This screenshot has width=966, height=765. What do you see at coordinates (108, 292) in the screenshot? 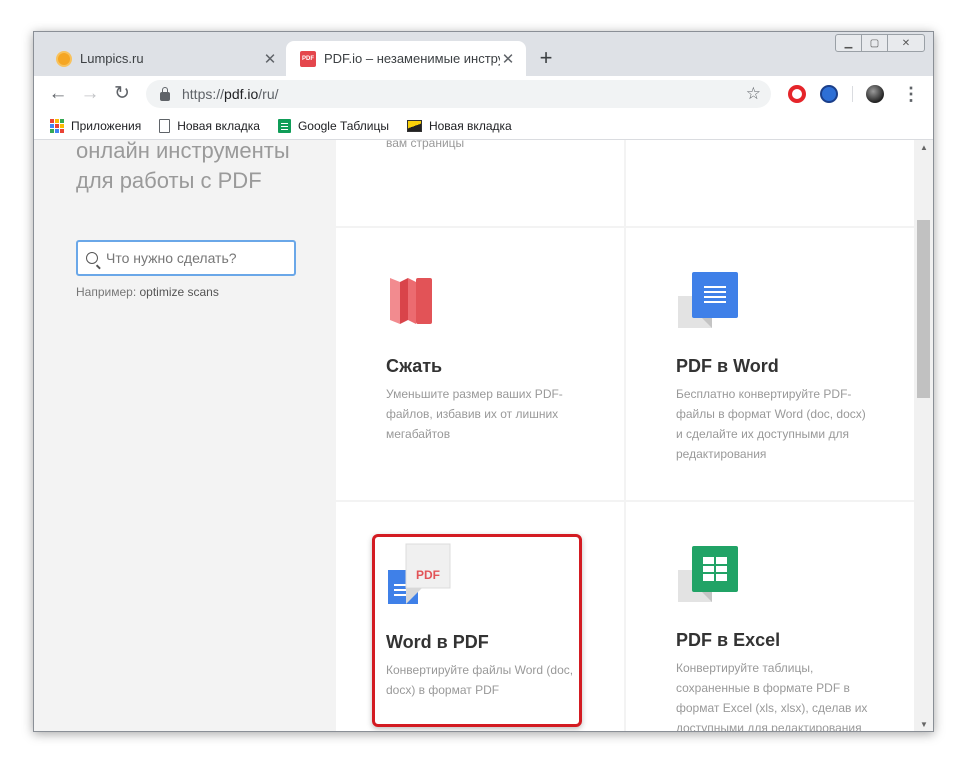
I see `example-prefix: Например:` at bounding box center [108, 292].